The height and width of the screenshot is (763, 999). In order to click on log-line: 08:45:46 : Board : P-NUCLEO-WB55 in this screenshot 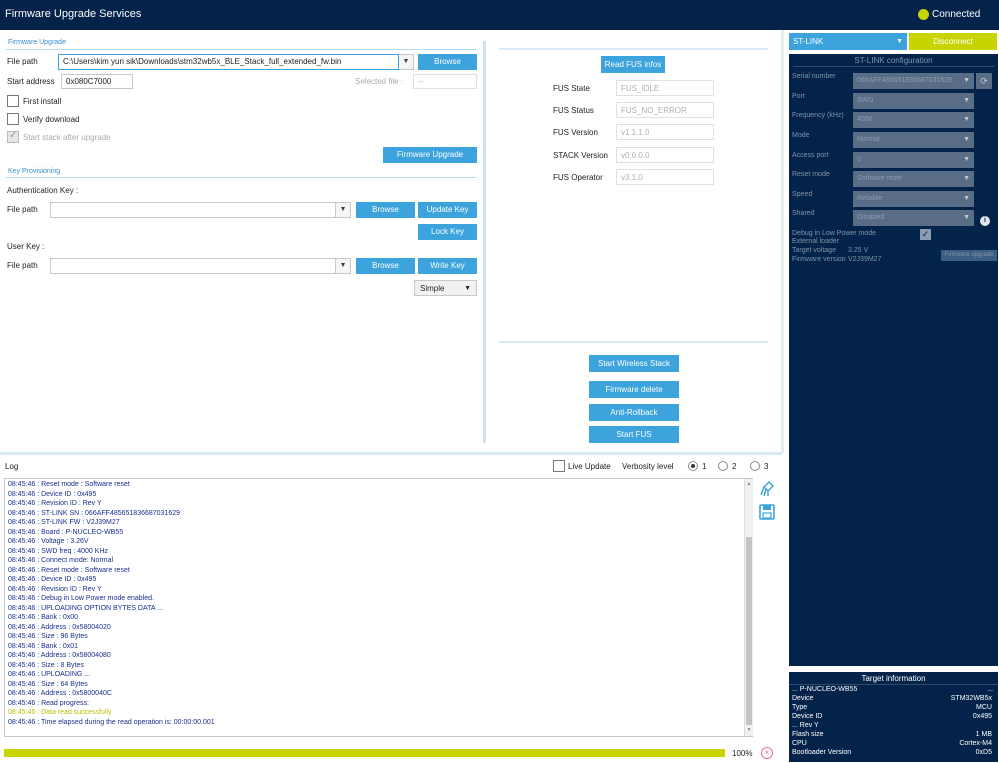, I will do `click(66, 532)`.